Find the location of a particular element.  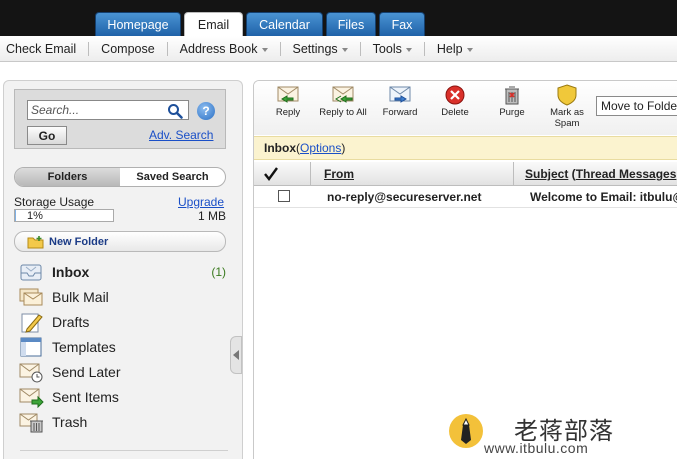

divider is located at coordinates (124, 450).